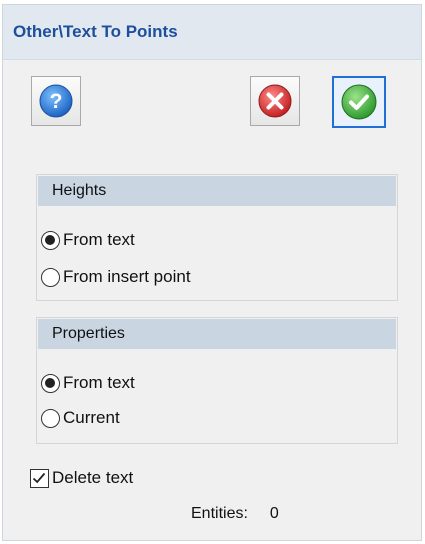  I want to click on heights-from-text-label: From text, so click(99, 239).